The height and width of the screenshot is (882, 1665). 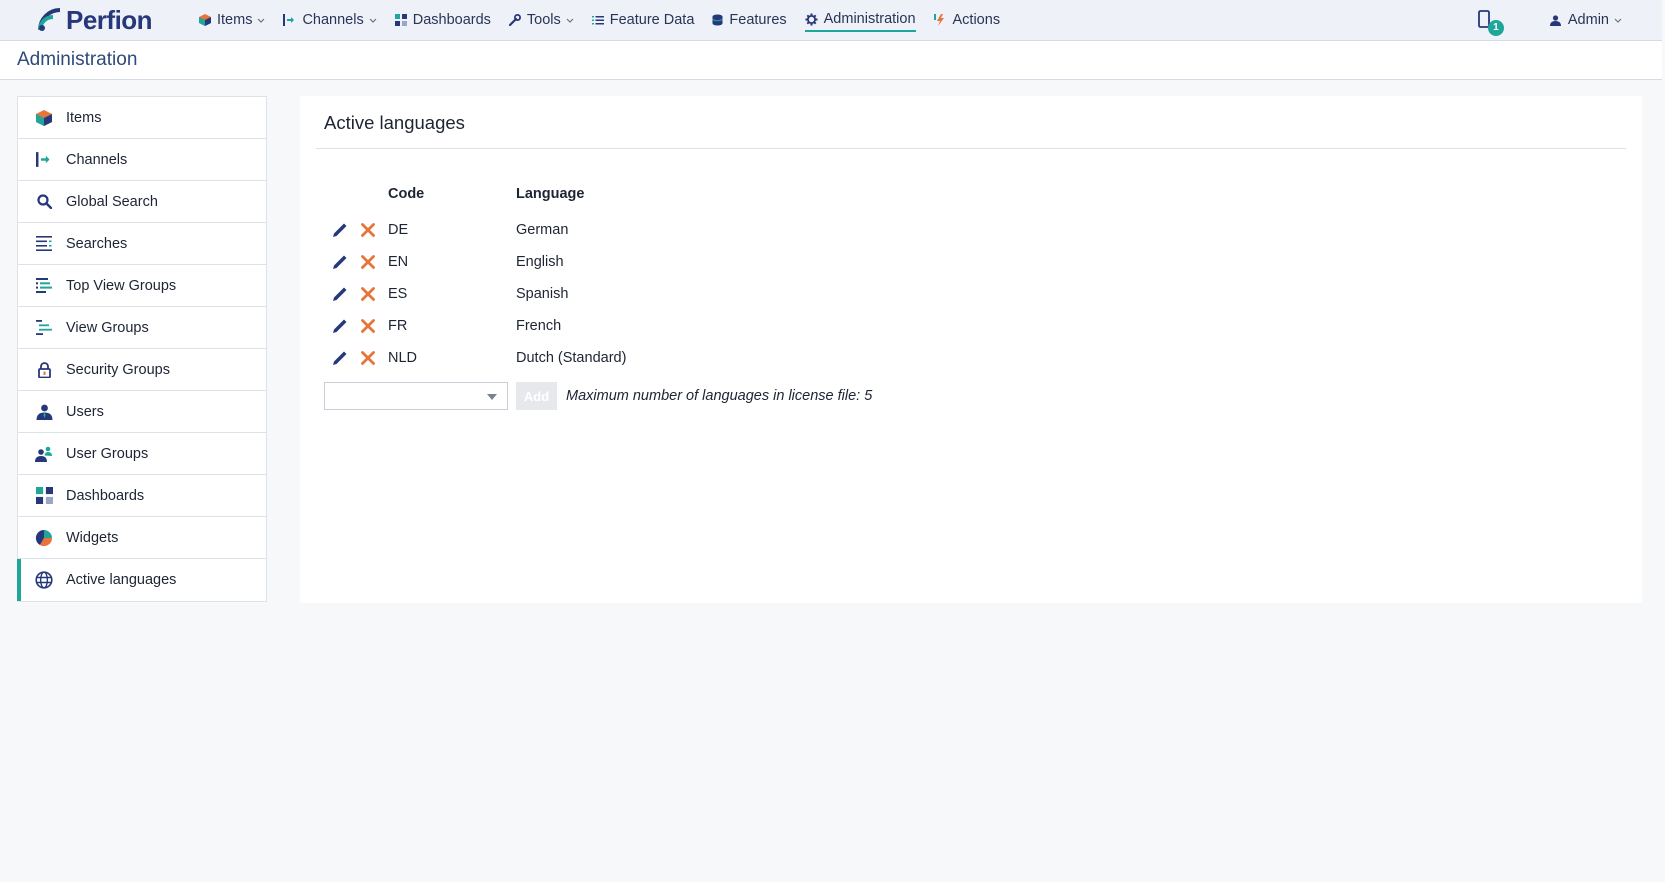 What do you see at coordinates (44, 537) in the screenshot?
I see `pie-chart-icon` at bounding box center [44, 537].